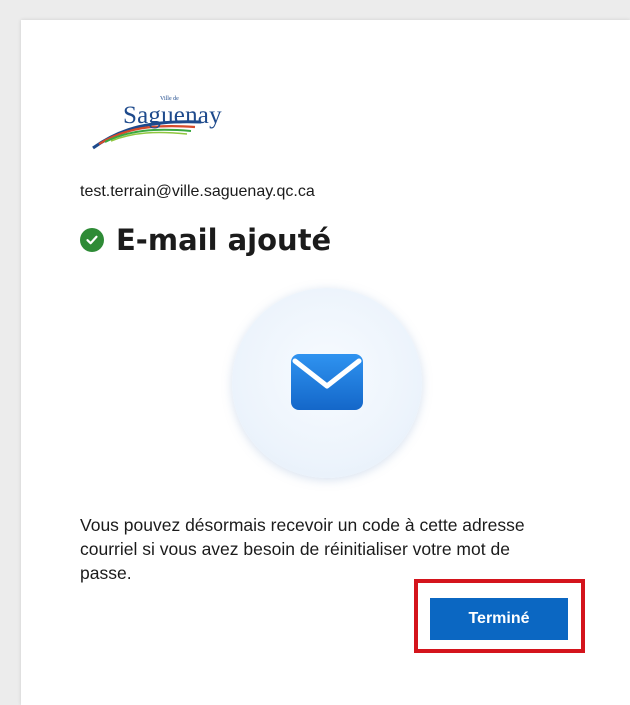 This screenshot has width=630, height=705. I want to click on saguenay-logo: Ville de Saguenay, so click(166, 115).